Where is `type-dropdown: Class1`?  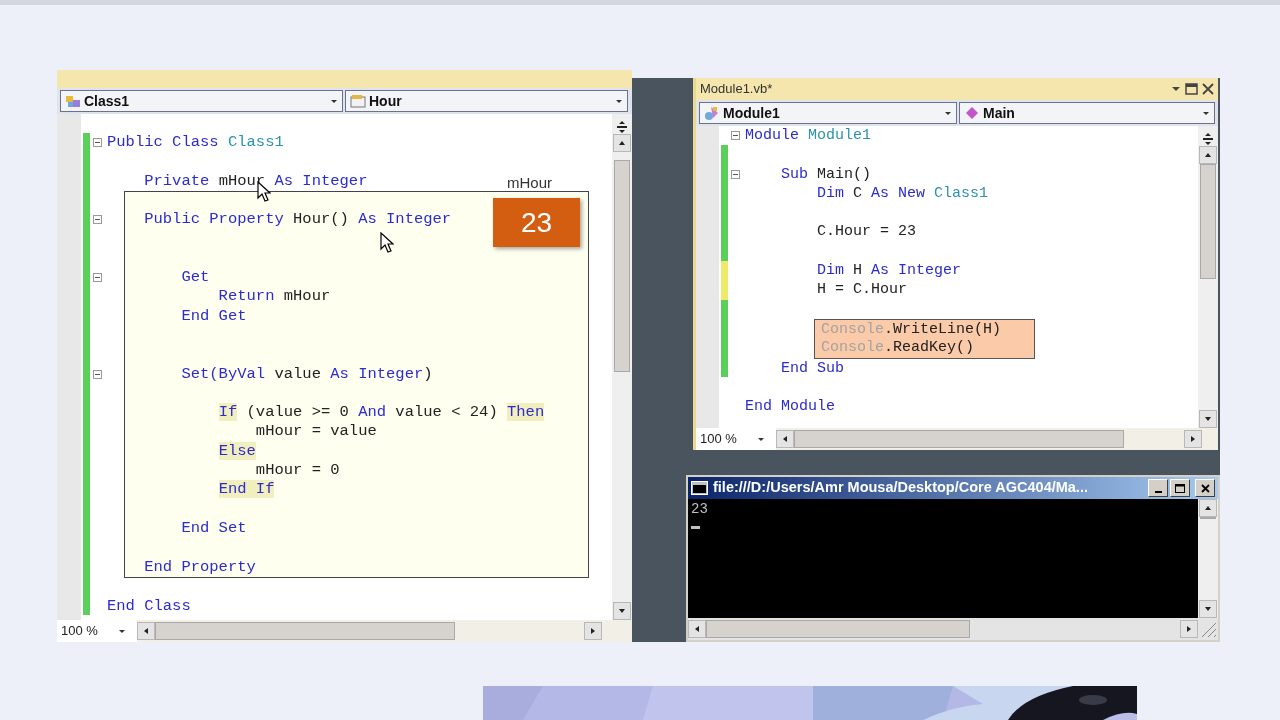 type-dropdown: Class1 is located at coordinates (201, 101).